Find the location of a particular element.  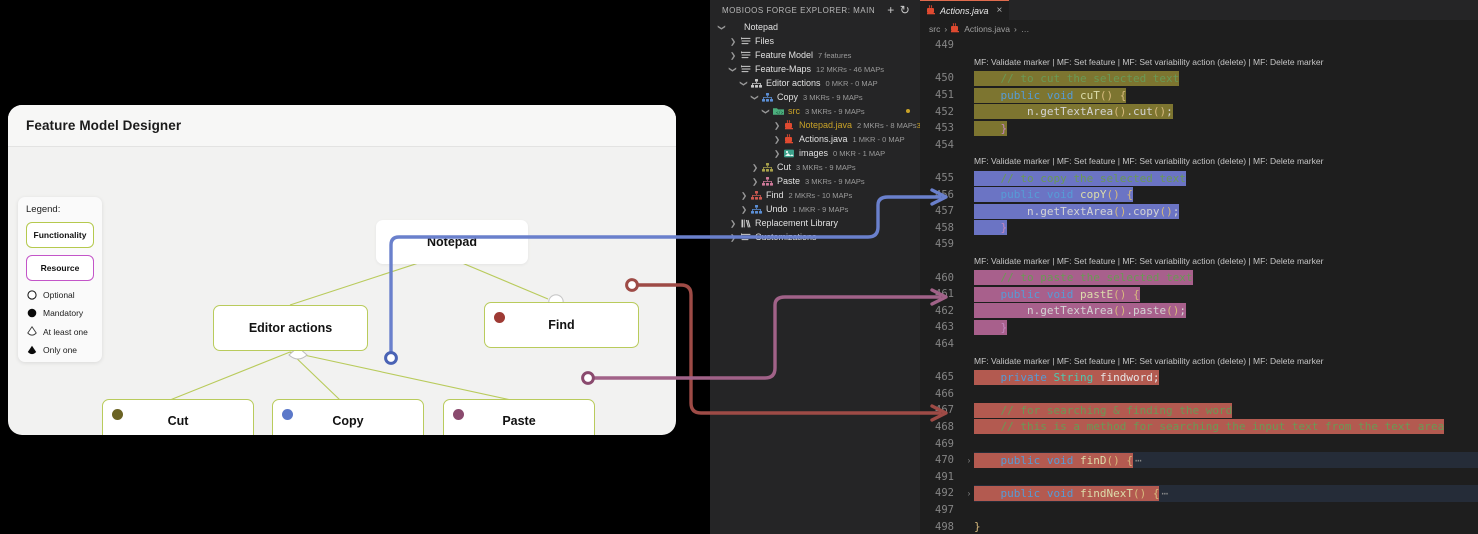

code-line-491: 491 is located at coordinates (1199, 476).